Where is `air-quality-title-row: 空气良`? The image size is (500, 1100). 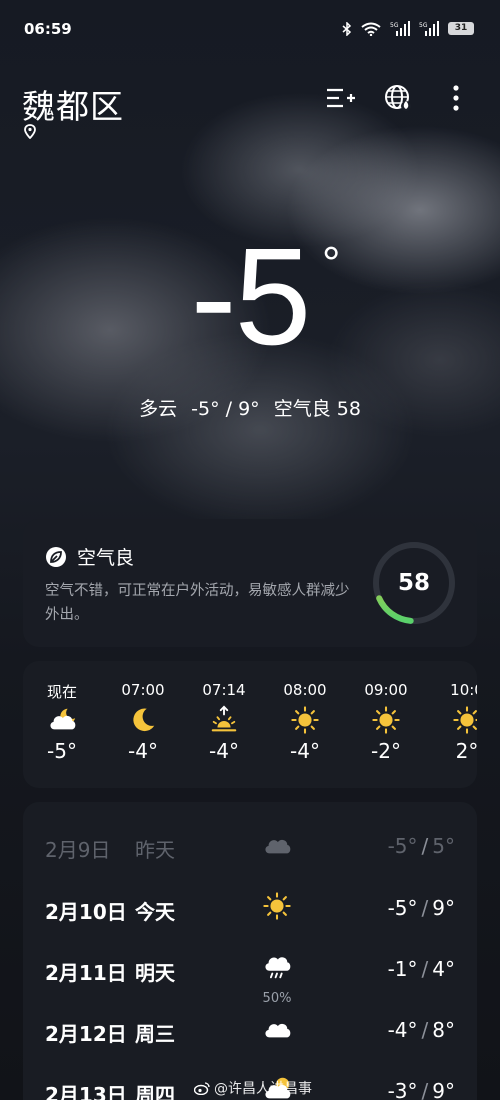
air-quality-title-row: 空气良 is located at coordinates (89, 556).